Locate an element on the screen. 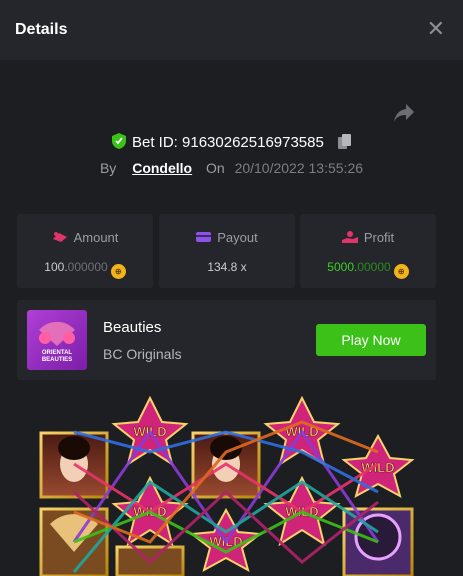 Image resolution: width=463 pixels, height=576 pixels. bet-id-label: Bet ID: is located at coordinates (154, 142).